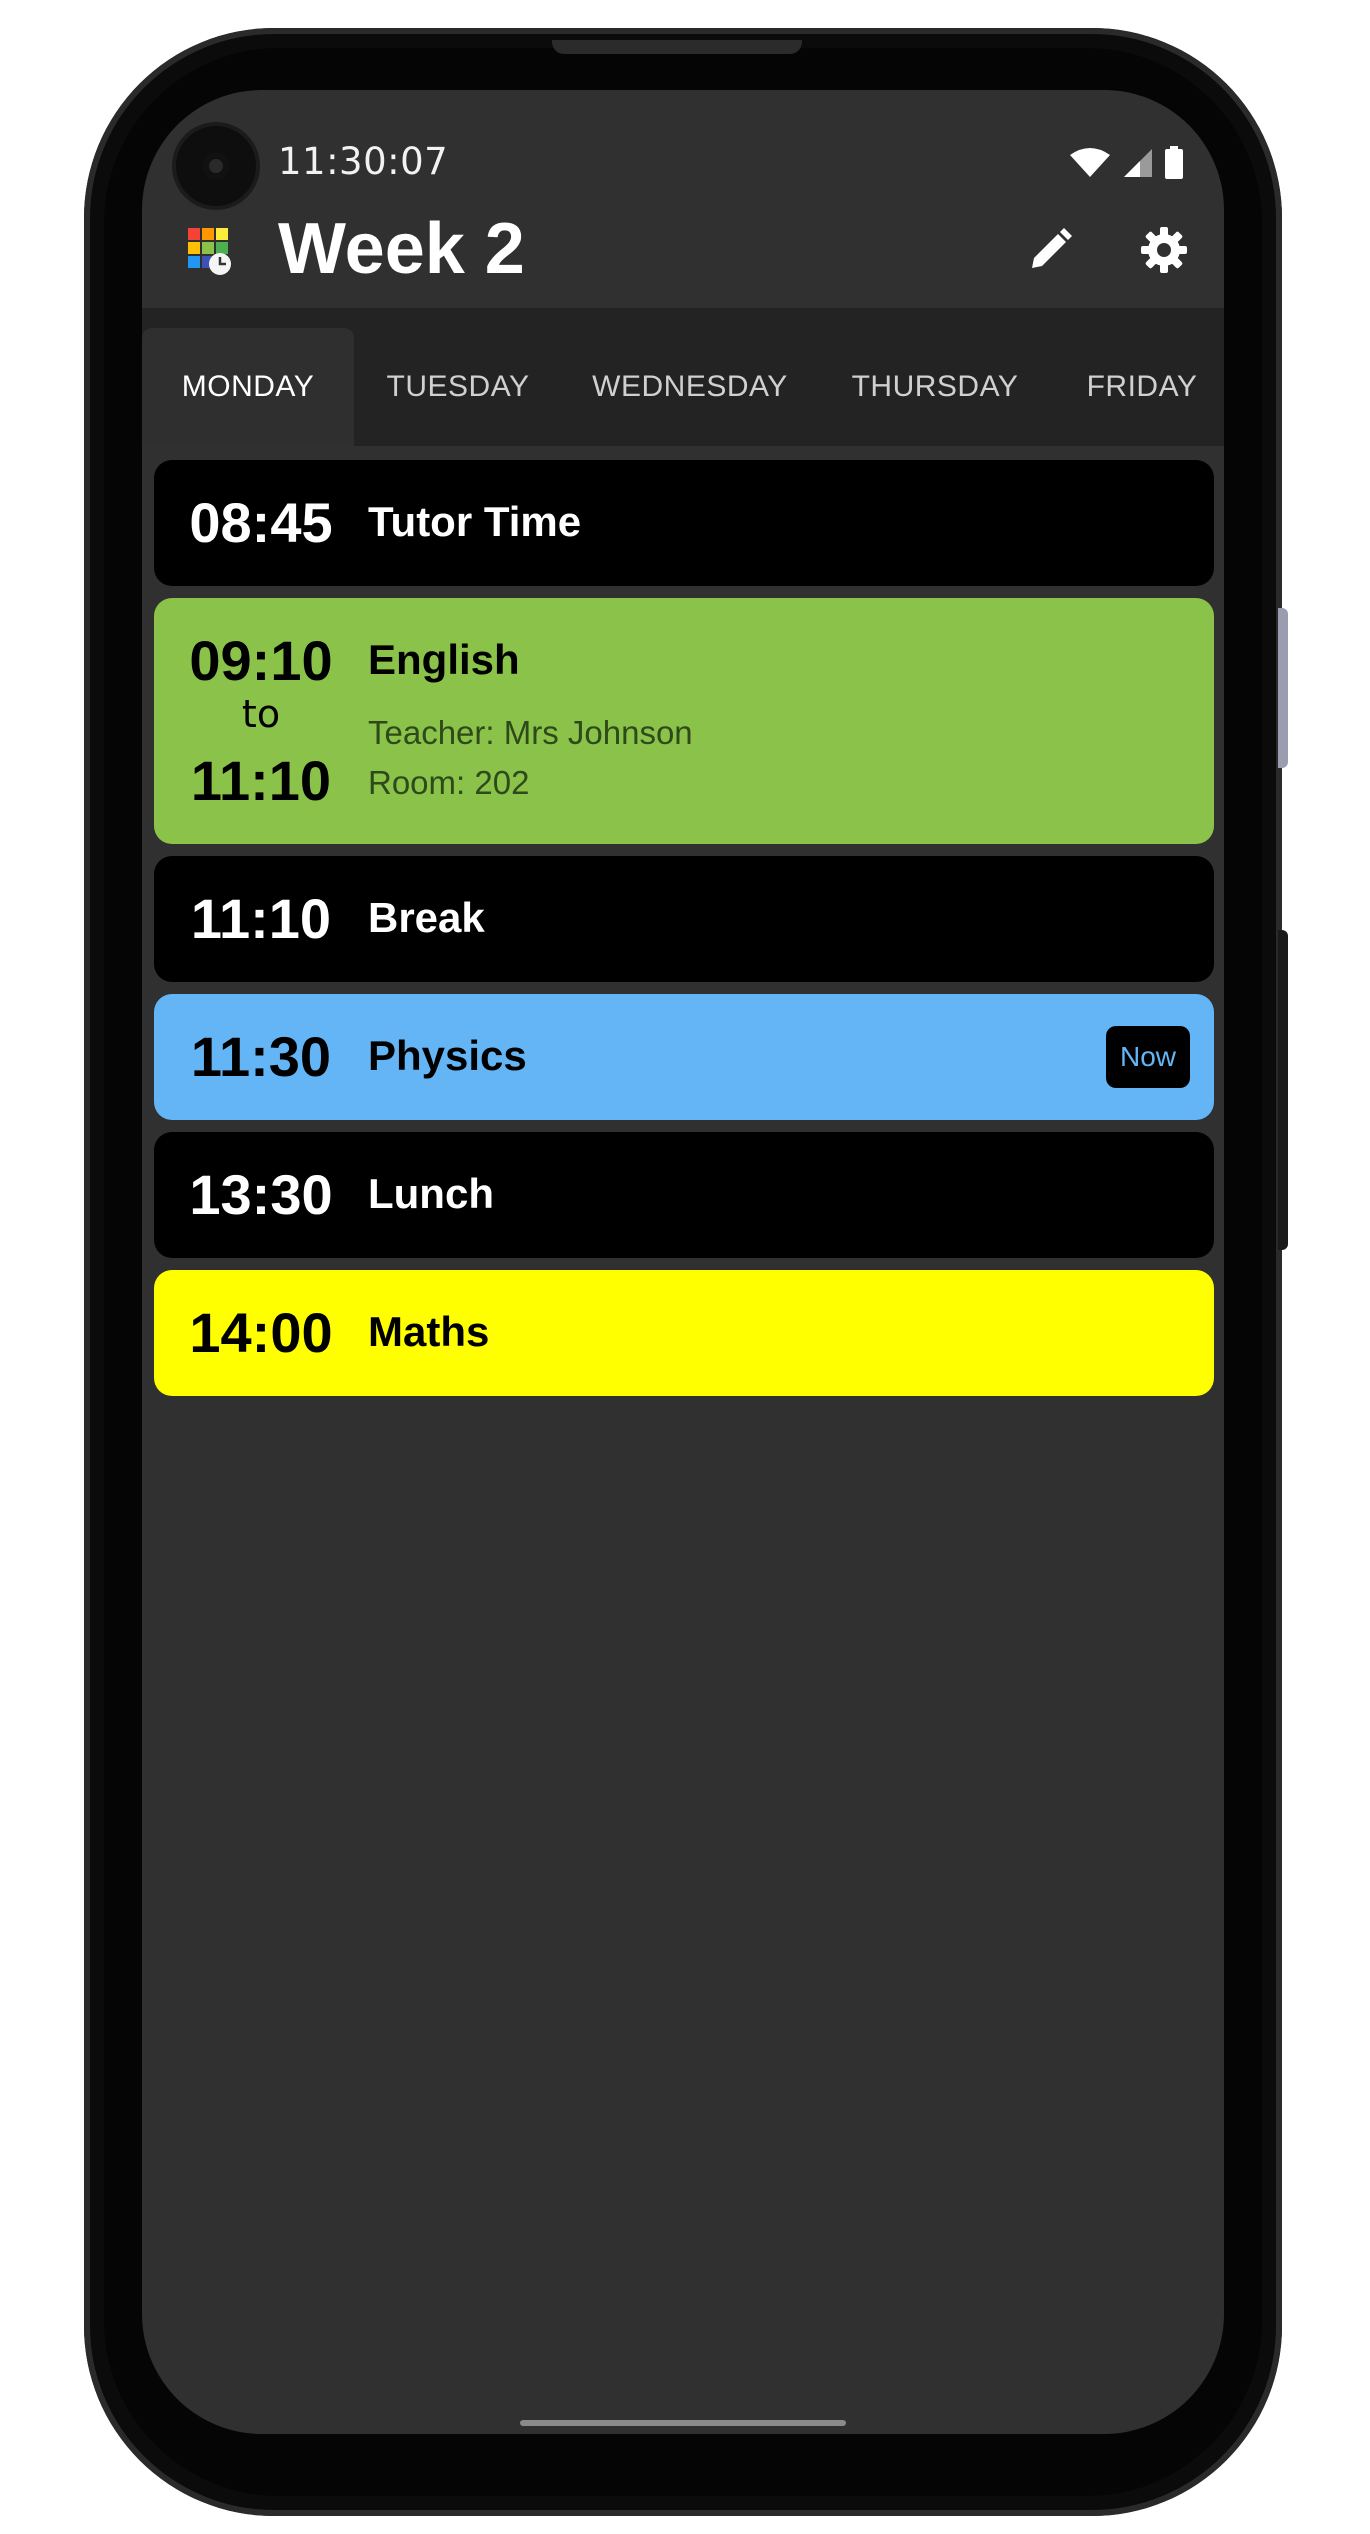  What do you see at coordinates (426, 917) in the screenshot?
I see `lesson-subject: Break` at bounding box center [426, 917].